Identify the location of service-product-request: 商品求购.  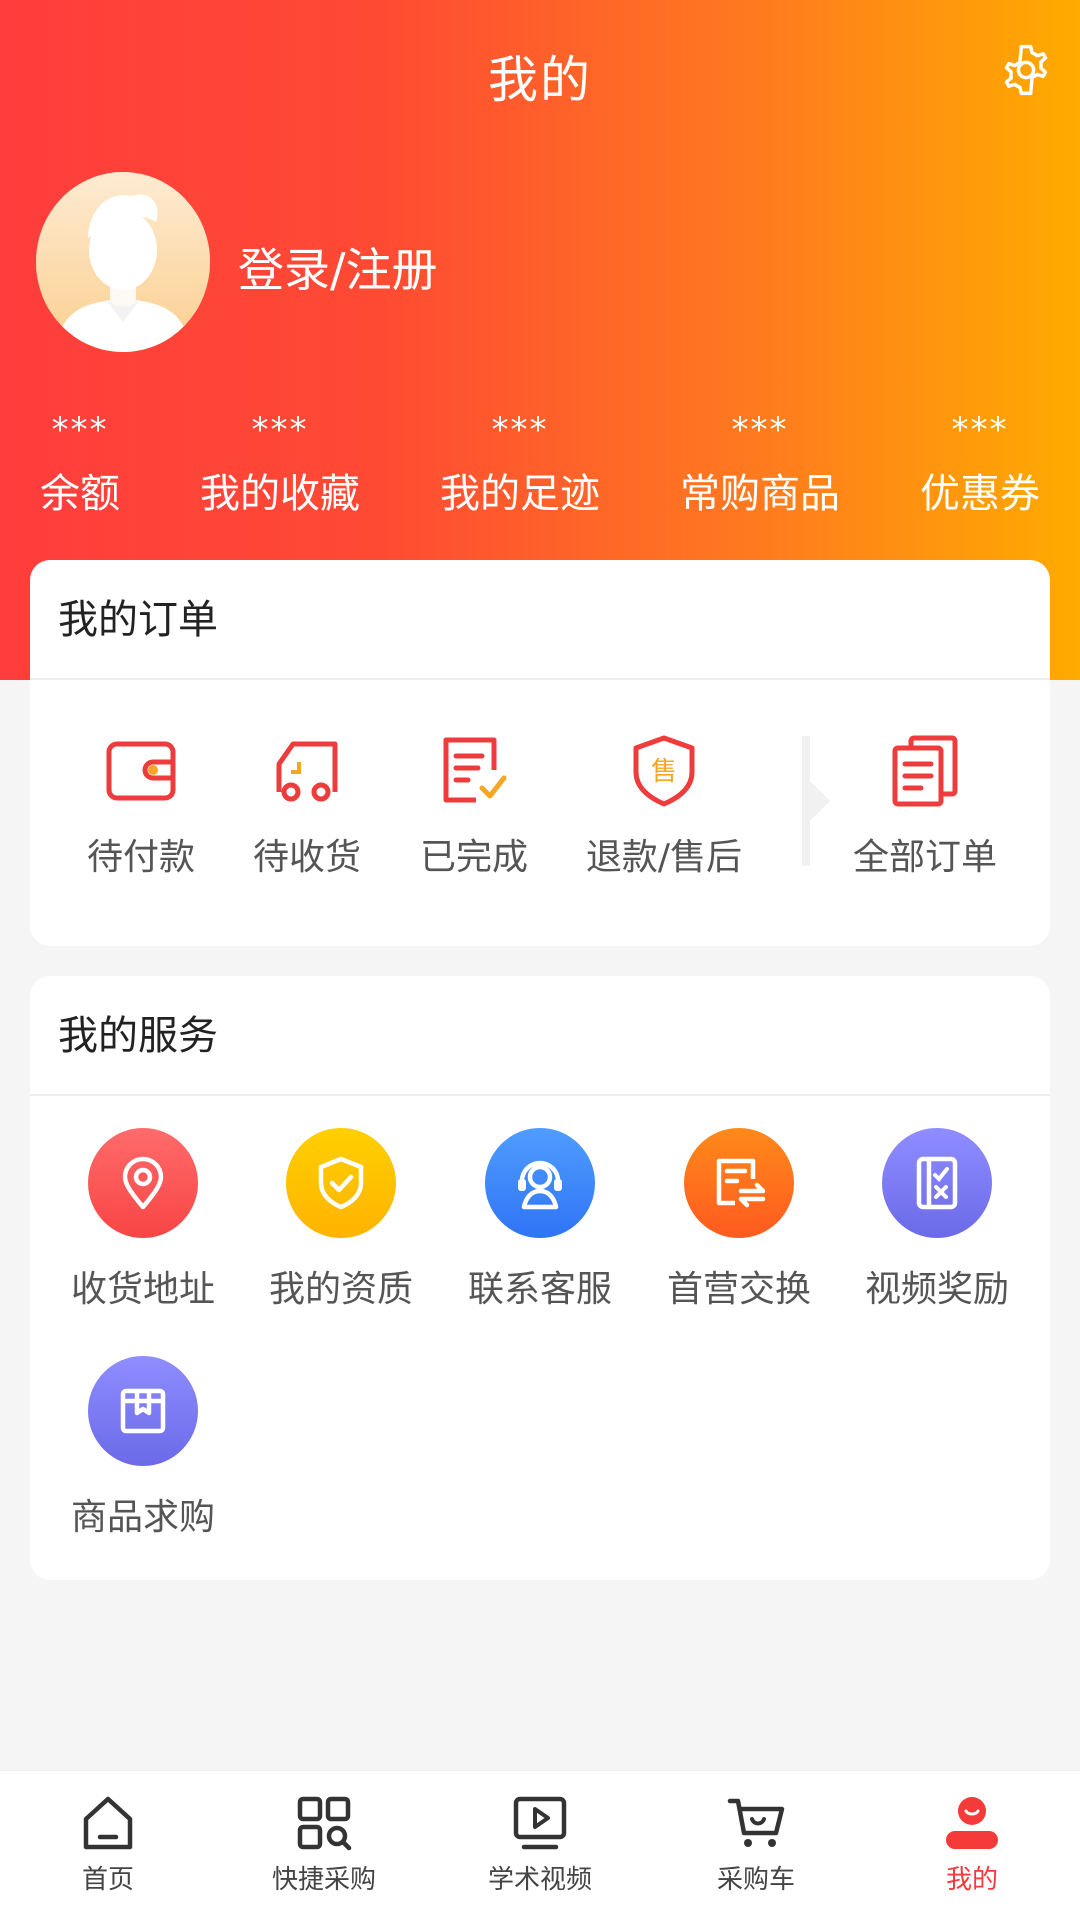
(143, 1448).